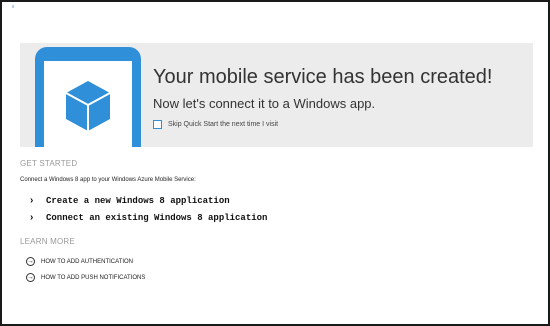  I want to click on add-push-notifications-label: HOW TO ADD PUSH NOTIFICATIONS, so click(93, 277).